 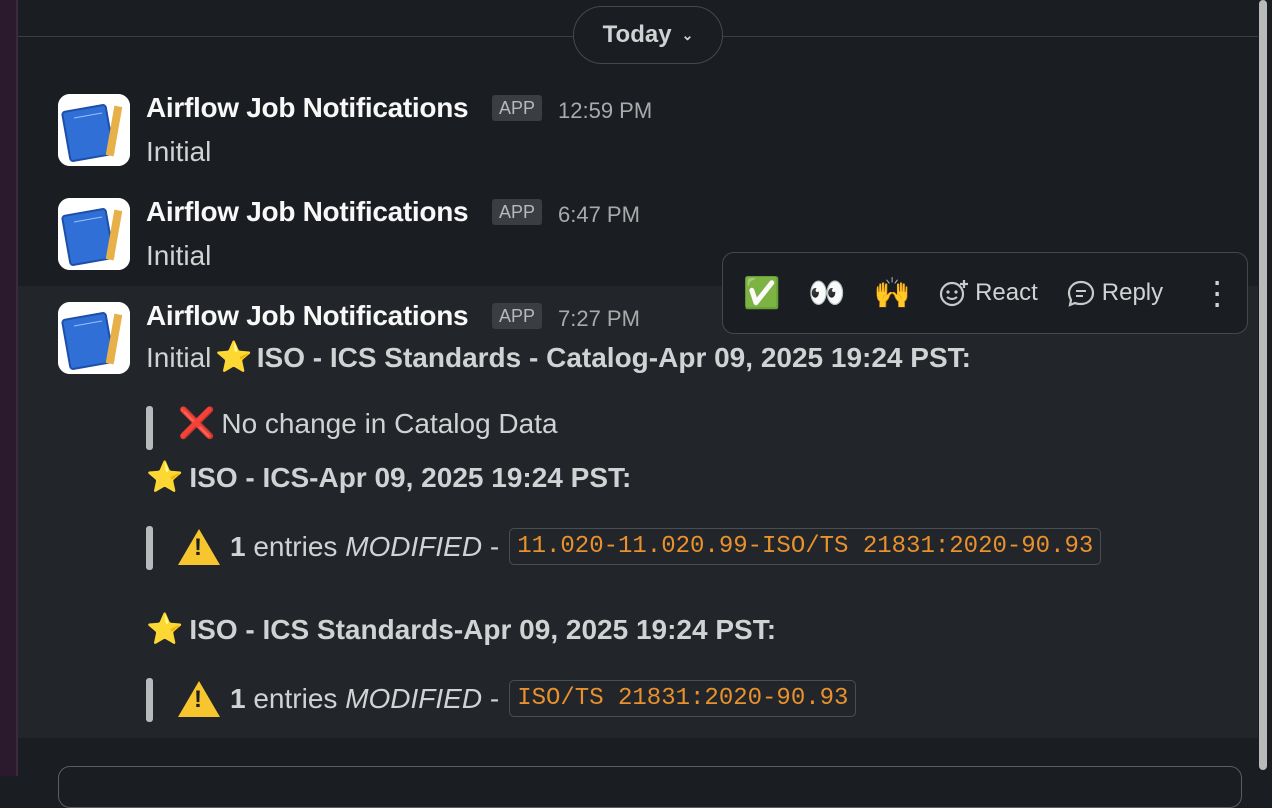 I want to click on reply-label: Reply, so click(x=1132, y=292).